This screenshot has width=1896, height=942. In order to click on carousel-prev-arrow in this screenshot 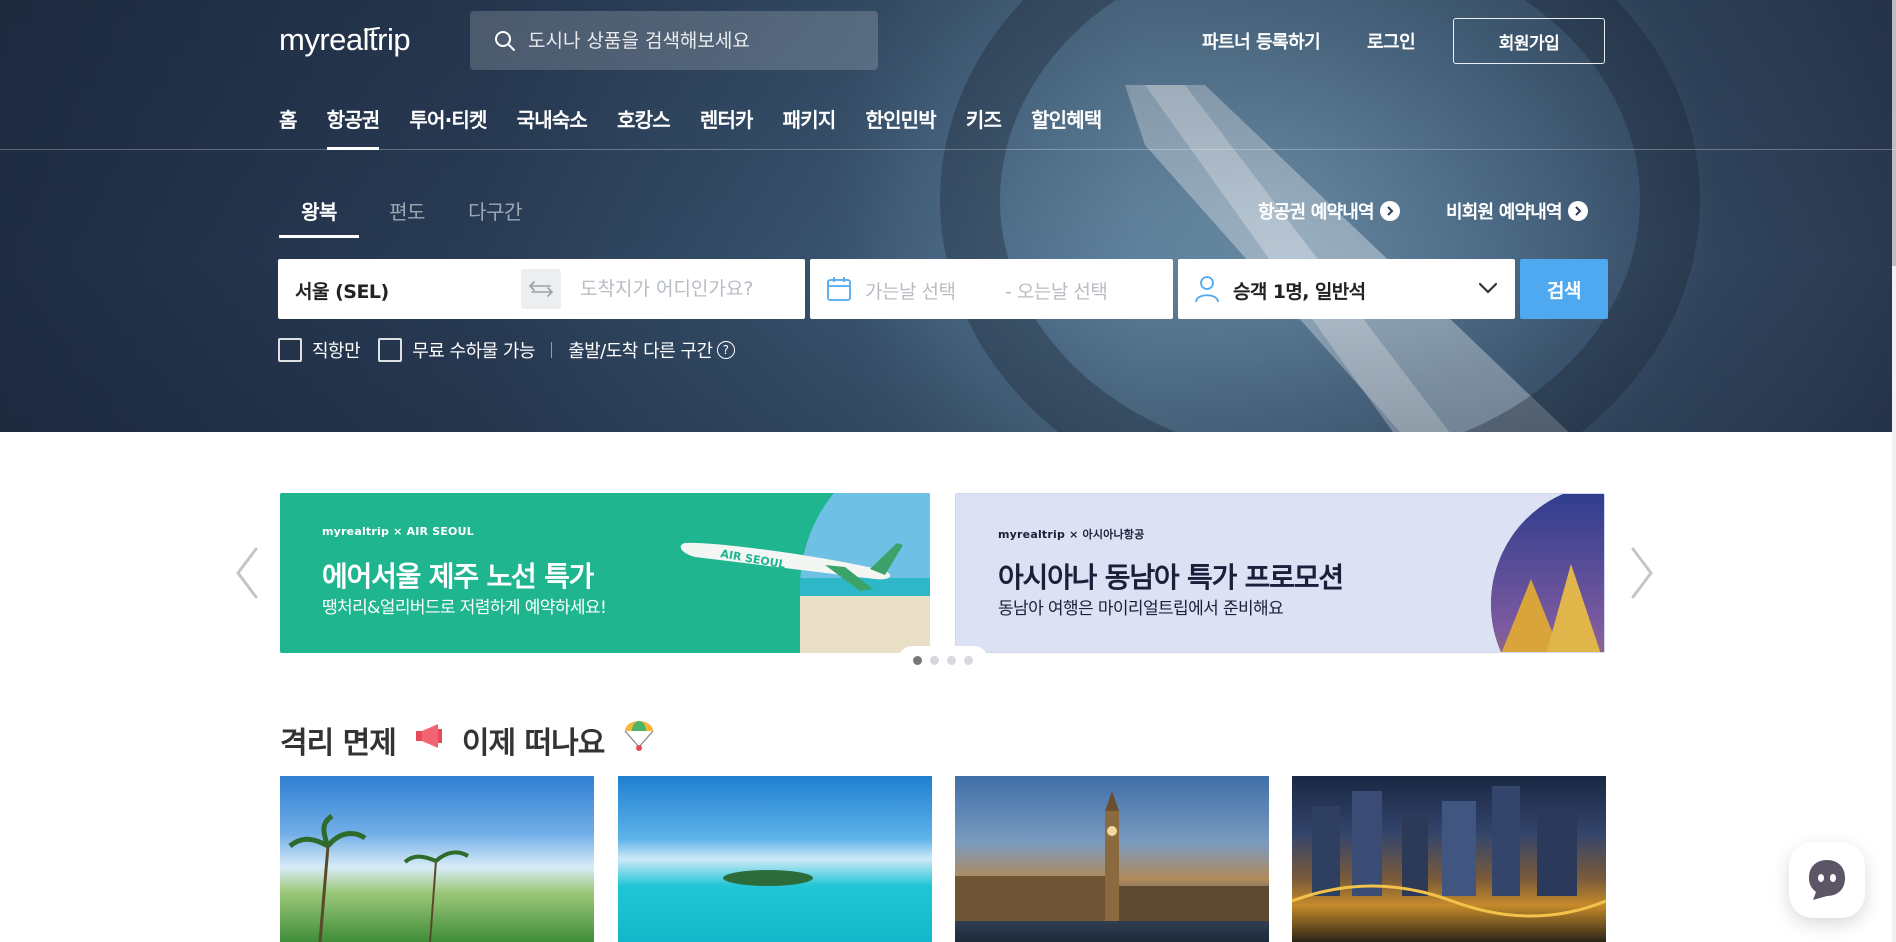, I will do `click(247, 573)`.